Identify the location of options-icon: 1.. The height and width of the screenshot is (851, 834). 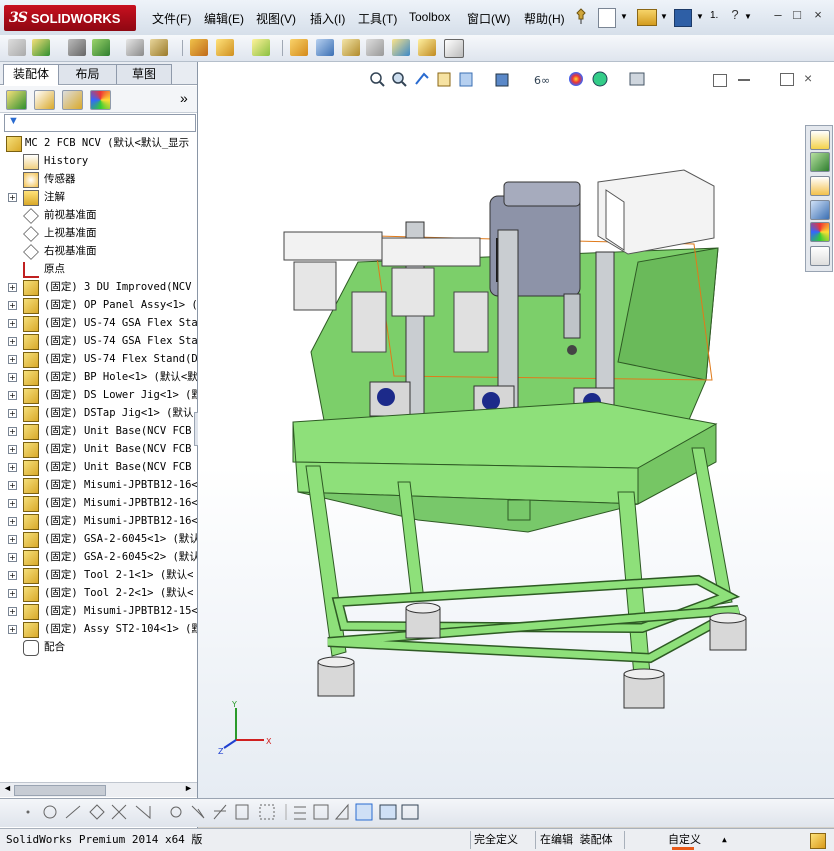
(714, 15).